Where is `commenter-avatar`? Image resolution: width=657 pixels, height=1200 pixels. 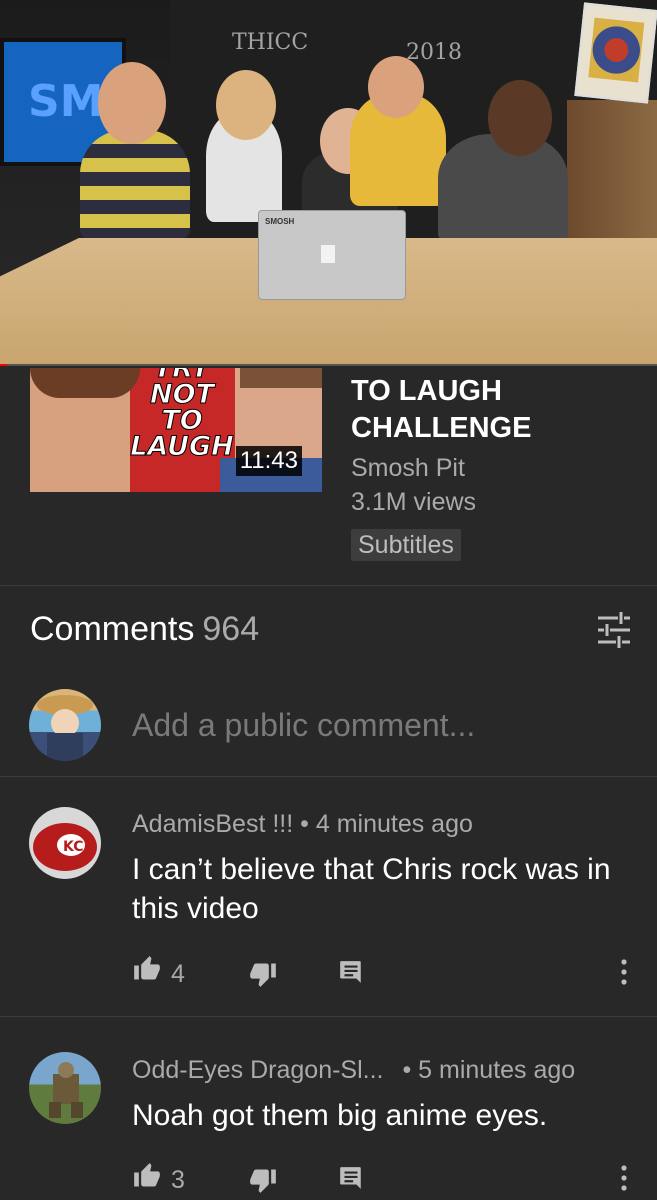 commenter-avatar is located at coordinates (65, 1088).